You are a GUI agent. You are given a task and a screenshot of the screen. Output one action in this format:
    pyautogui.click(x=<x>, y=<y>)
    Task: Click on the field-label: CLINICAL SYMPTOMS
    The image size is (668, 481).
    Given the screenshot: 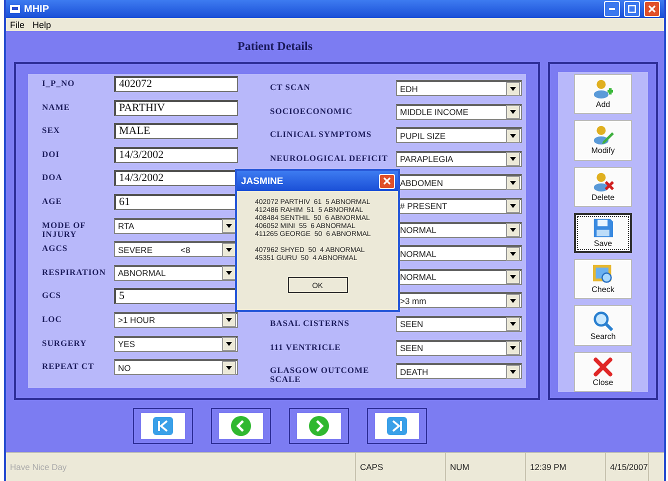 What is the action you would take?
    pyautogui.click(x=321, y=134)
    